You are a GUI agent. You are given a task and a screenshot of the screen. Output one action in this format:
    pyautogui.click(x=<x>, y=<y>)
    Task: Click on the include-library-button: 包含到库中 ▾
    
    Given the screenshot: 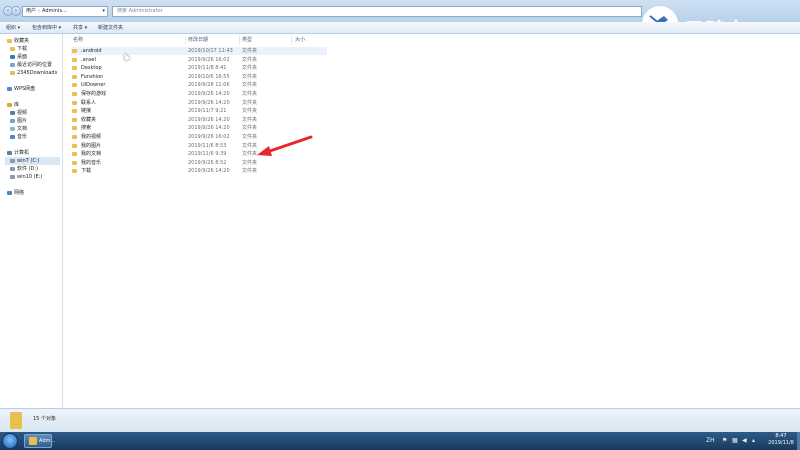 What is the action you would take?
    pyautogui.click(x=46, y=28)
    